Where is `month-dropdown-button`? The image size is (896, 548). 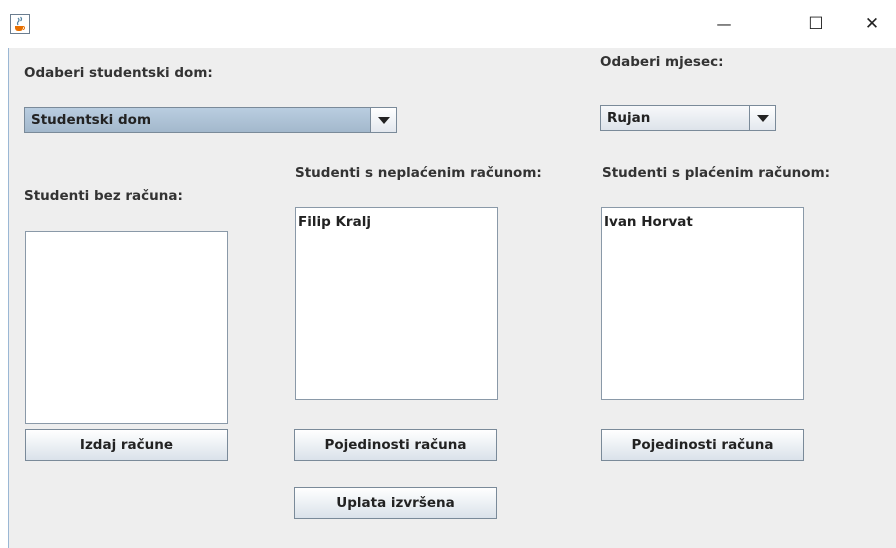 month-dropdown-button is located at coordinates (762, 118).